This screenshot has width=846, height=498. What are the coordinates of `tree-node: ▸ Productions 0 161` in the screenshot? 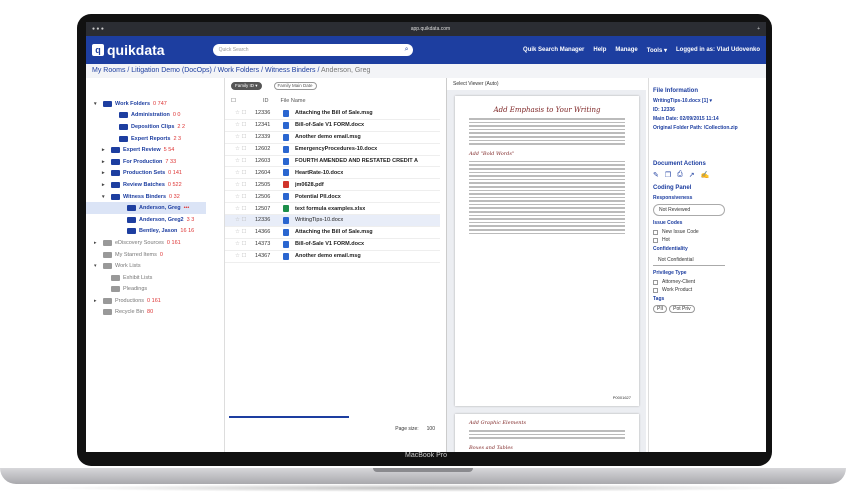 It's located at (146, 301).